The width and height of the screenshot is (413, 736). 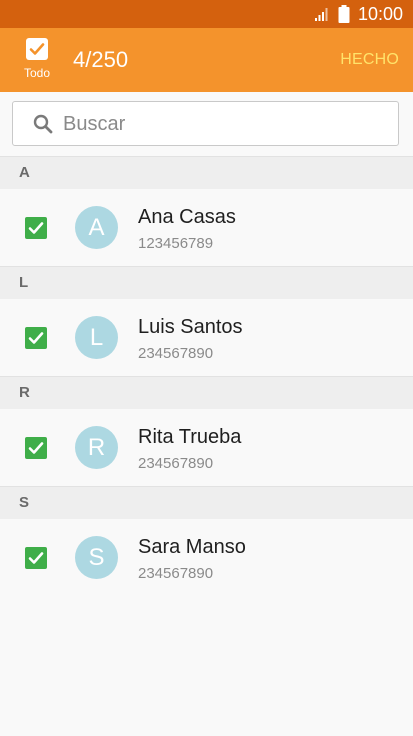 I want to click on contact-row: A Ana Casas 123456789, so click(x=206, y=227).